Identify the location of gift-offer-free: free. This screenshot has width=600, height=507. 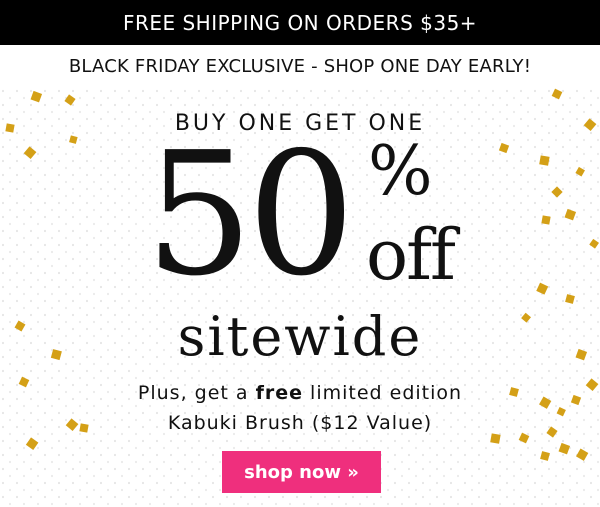
(279, 393).